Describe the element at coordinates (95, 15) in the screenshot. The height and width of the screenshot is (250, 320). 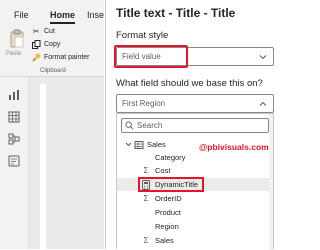
I see `tab-insert: Insert` at that location.